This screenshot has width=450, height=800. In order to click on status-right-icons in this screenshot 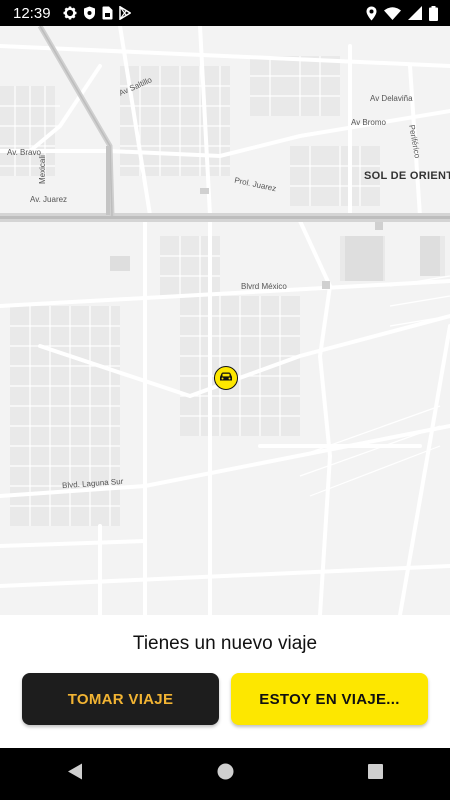, I will do `click(402, 13)`.